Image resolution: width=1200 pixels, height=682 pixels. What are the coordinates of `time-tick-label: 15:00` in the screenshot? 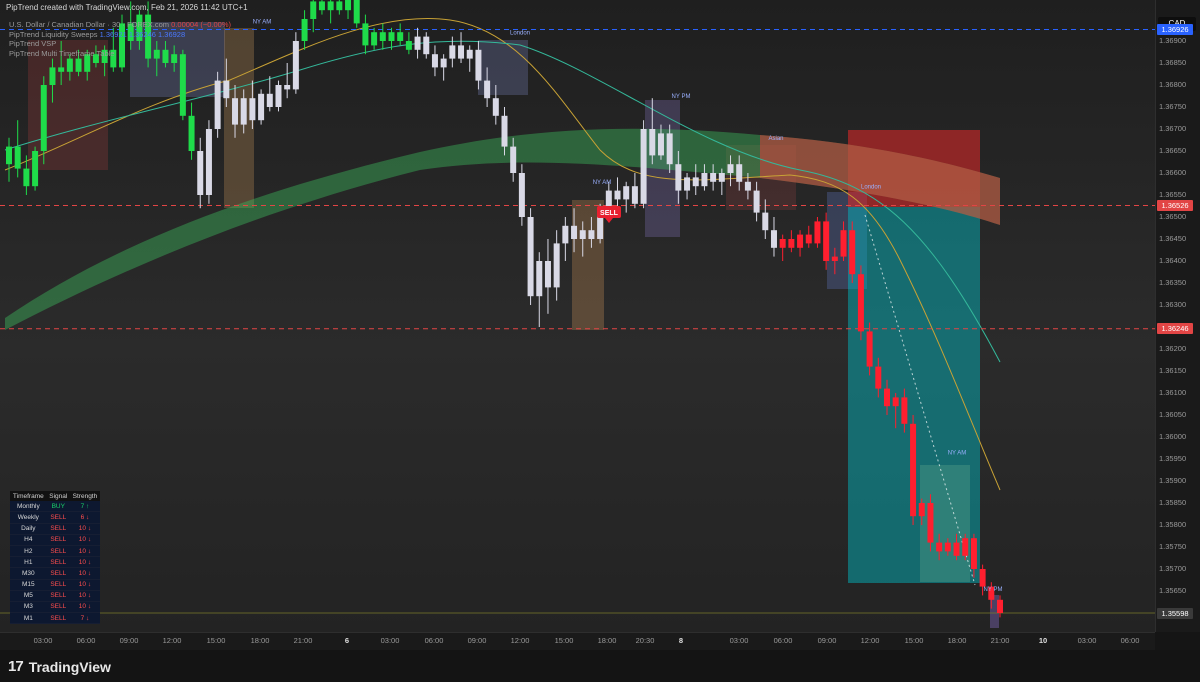 It's located at (216, 640).